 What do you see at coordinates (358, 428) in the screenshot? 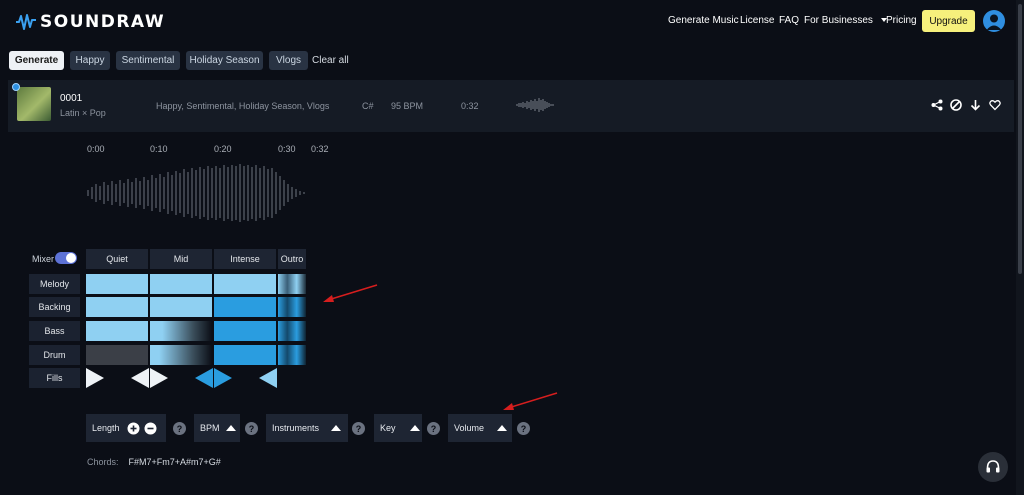
I see `instruments-help-icon: ?` at bounding box center [358, 428].